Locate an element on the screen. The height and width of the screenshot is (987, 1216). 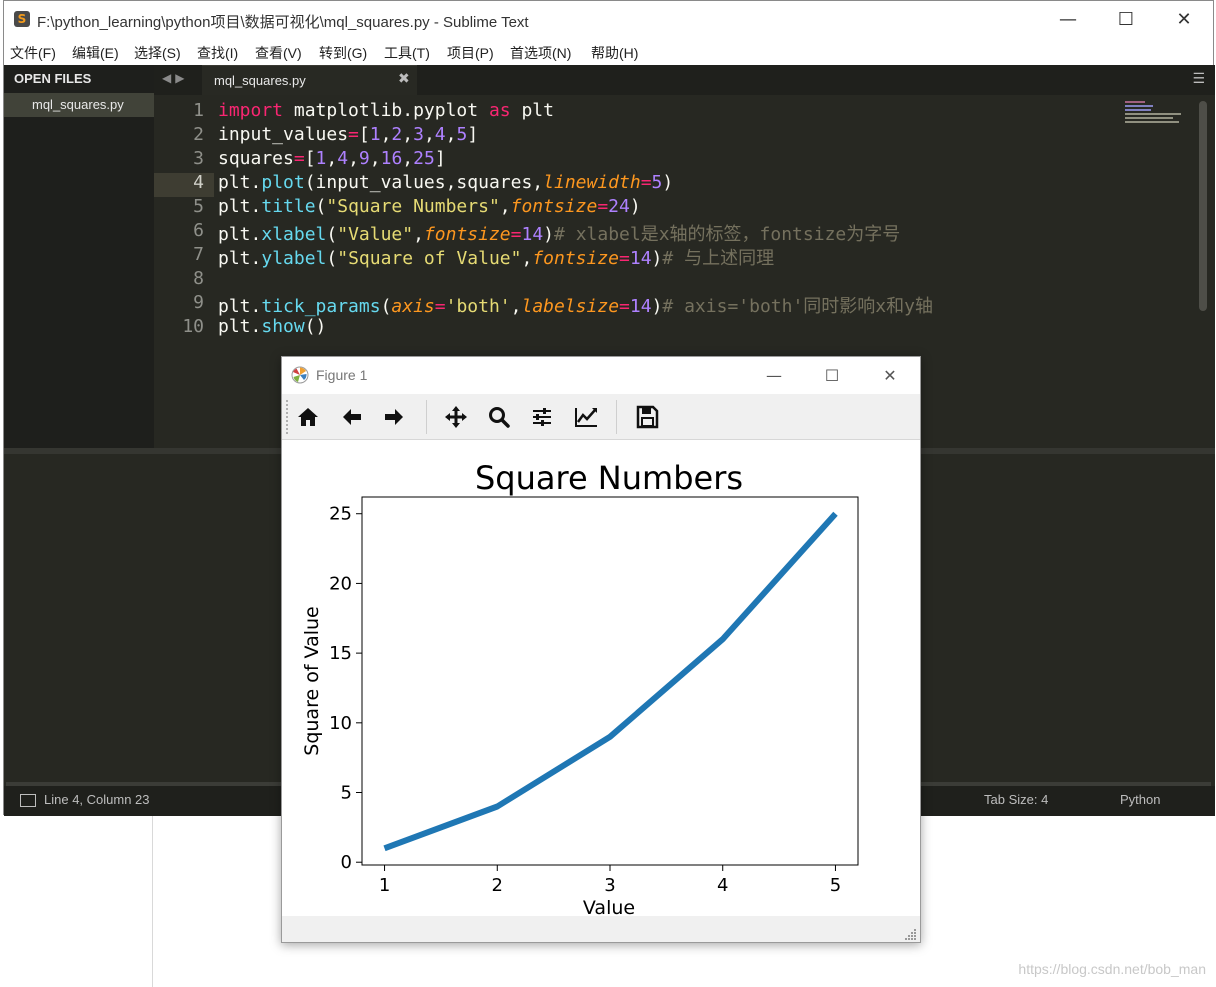
menu-project: 项目(P) is located at coordinates (470, 53).